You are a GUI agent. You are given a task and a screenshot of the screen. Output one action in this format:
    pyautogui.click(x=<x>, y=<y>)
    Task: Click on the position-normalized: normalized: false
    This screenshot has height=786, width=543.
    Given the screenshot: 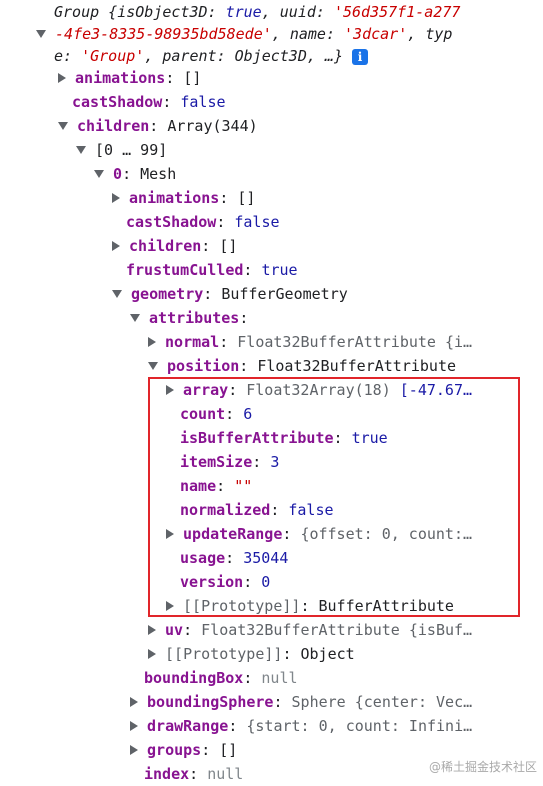 What is the action you would take?
    pyautogui.click(x=257, y=510)
    